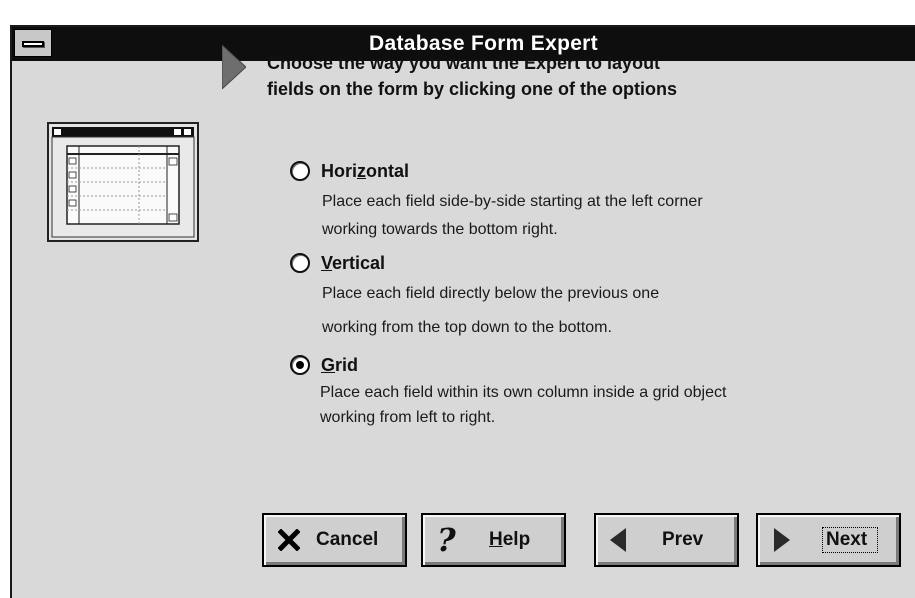 This screenshot has width=915, height=598. Describe the element at coordinates (446, 540) in the screenshot. I see `question-mark-icon: ?` at that location.